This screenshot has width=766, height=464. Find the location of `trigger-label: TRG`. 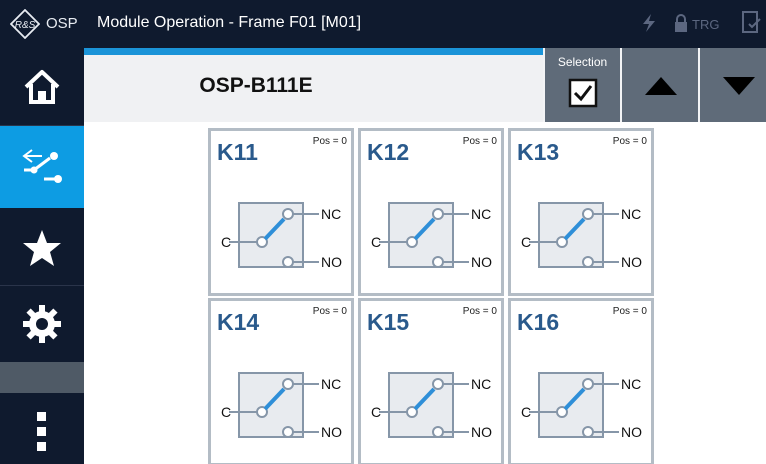

trigger-label: TRG is located at coordinates (706, 24).